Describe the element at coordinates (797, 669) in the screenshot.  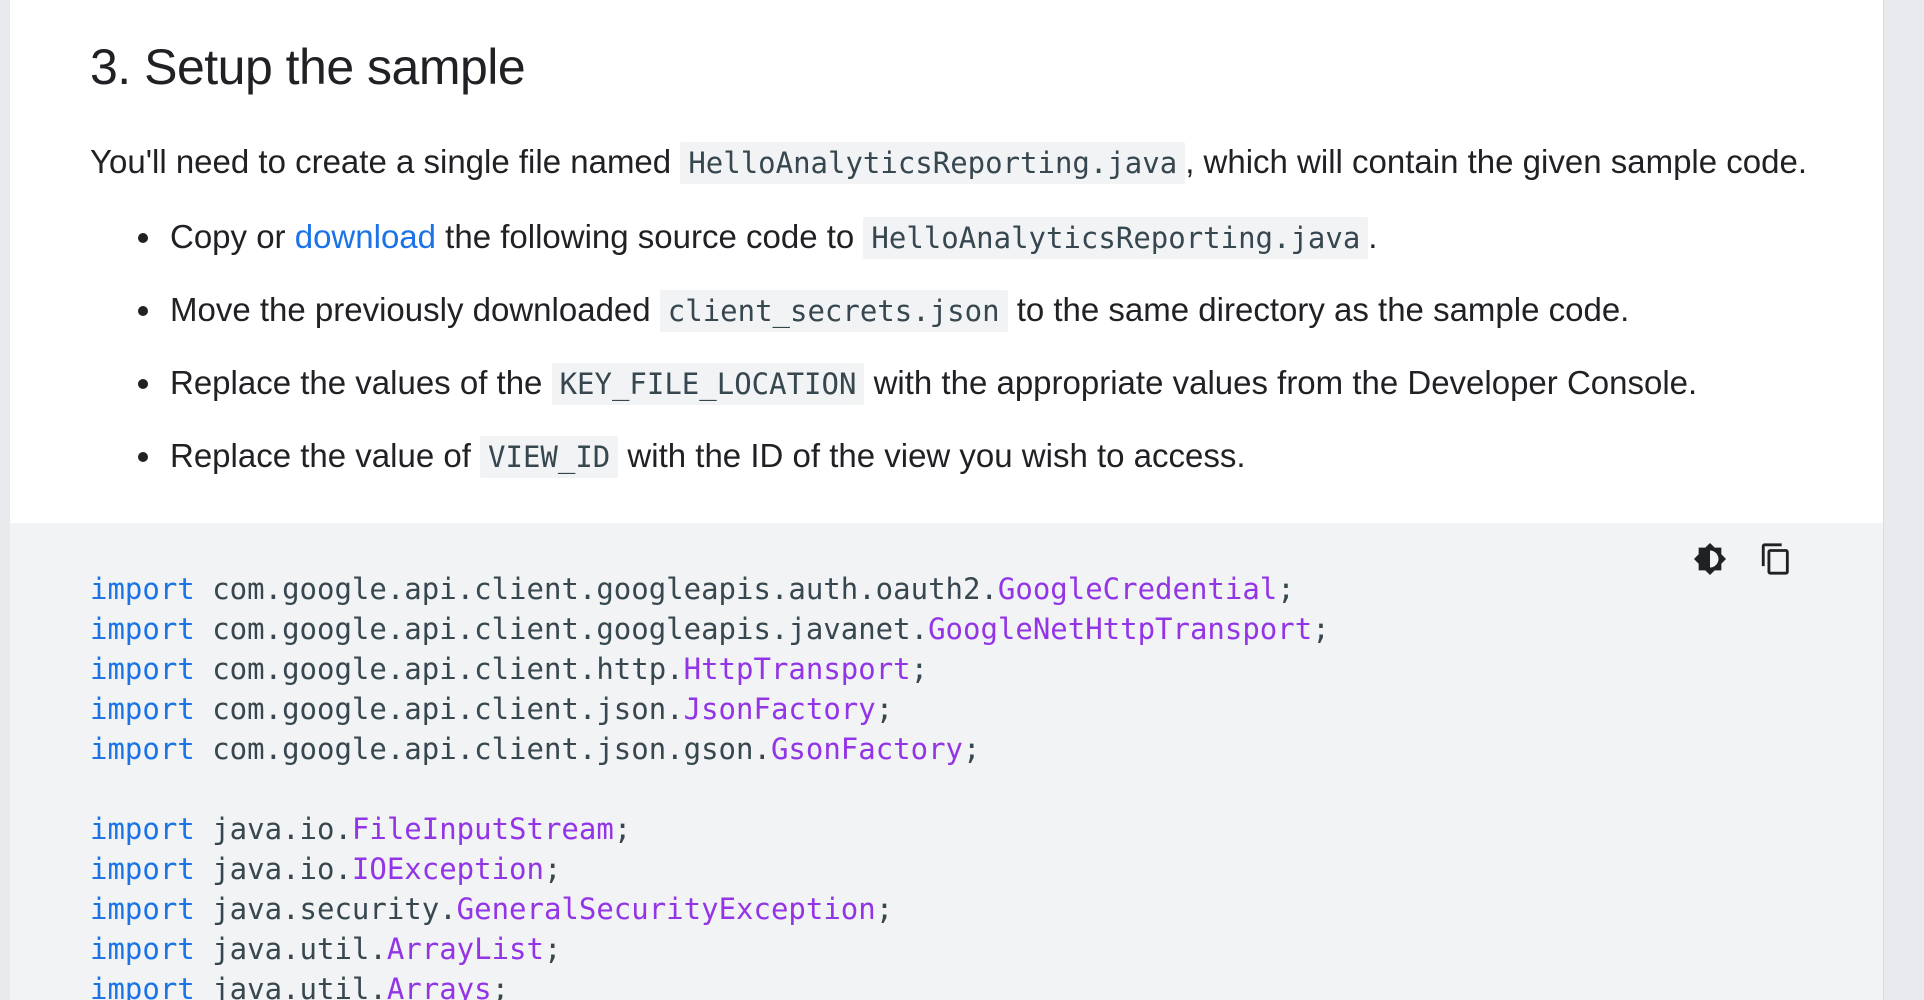
I see `code-type: HttpTransport` at that location.